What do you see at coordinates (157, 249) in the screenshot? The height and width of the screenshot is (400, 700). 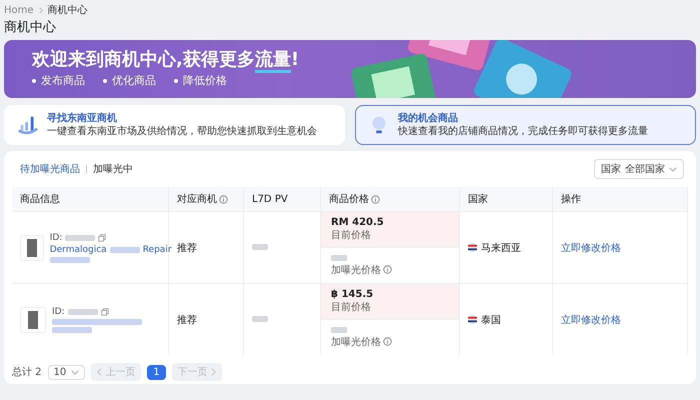 I see `product-name-link: Repair` at bounding box center [157, 249].